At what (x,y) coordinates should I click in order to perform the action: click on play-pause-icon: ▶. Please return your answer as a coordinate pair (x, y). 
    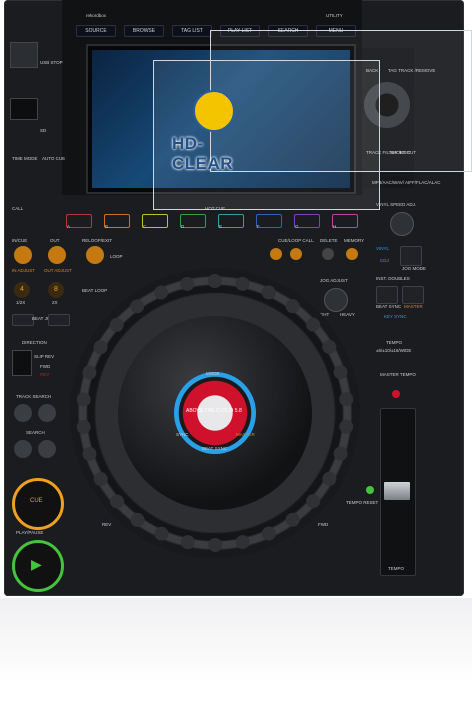
    Looking at the image, I should click on (36, 564).